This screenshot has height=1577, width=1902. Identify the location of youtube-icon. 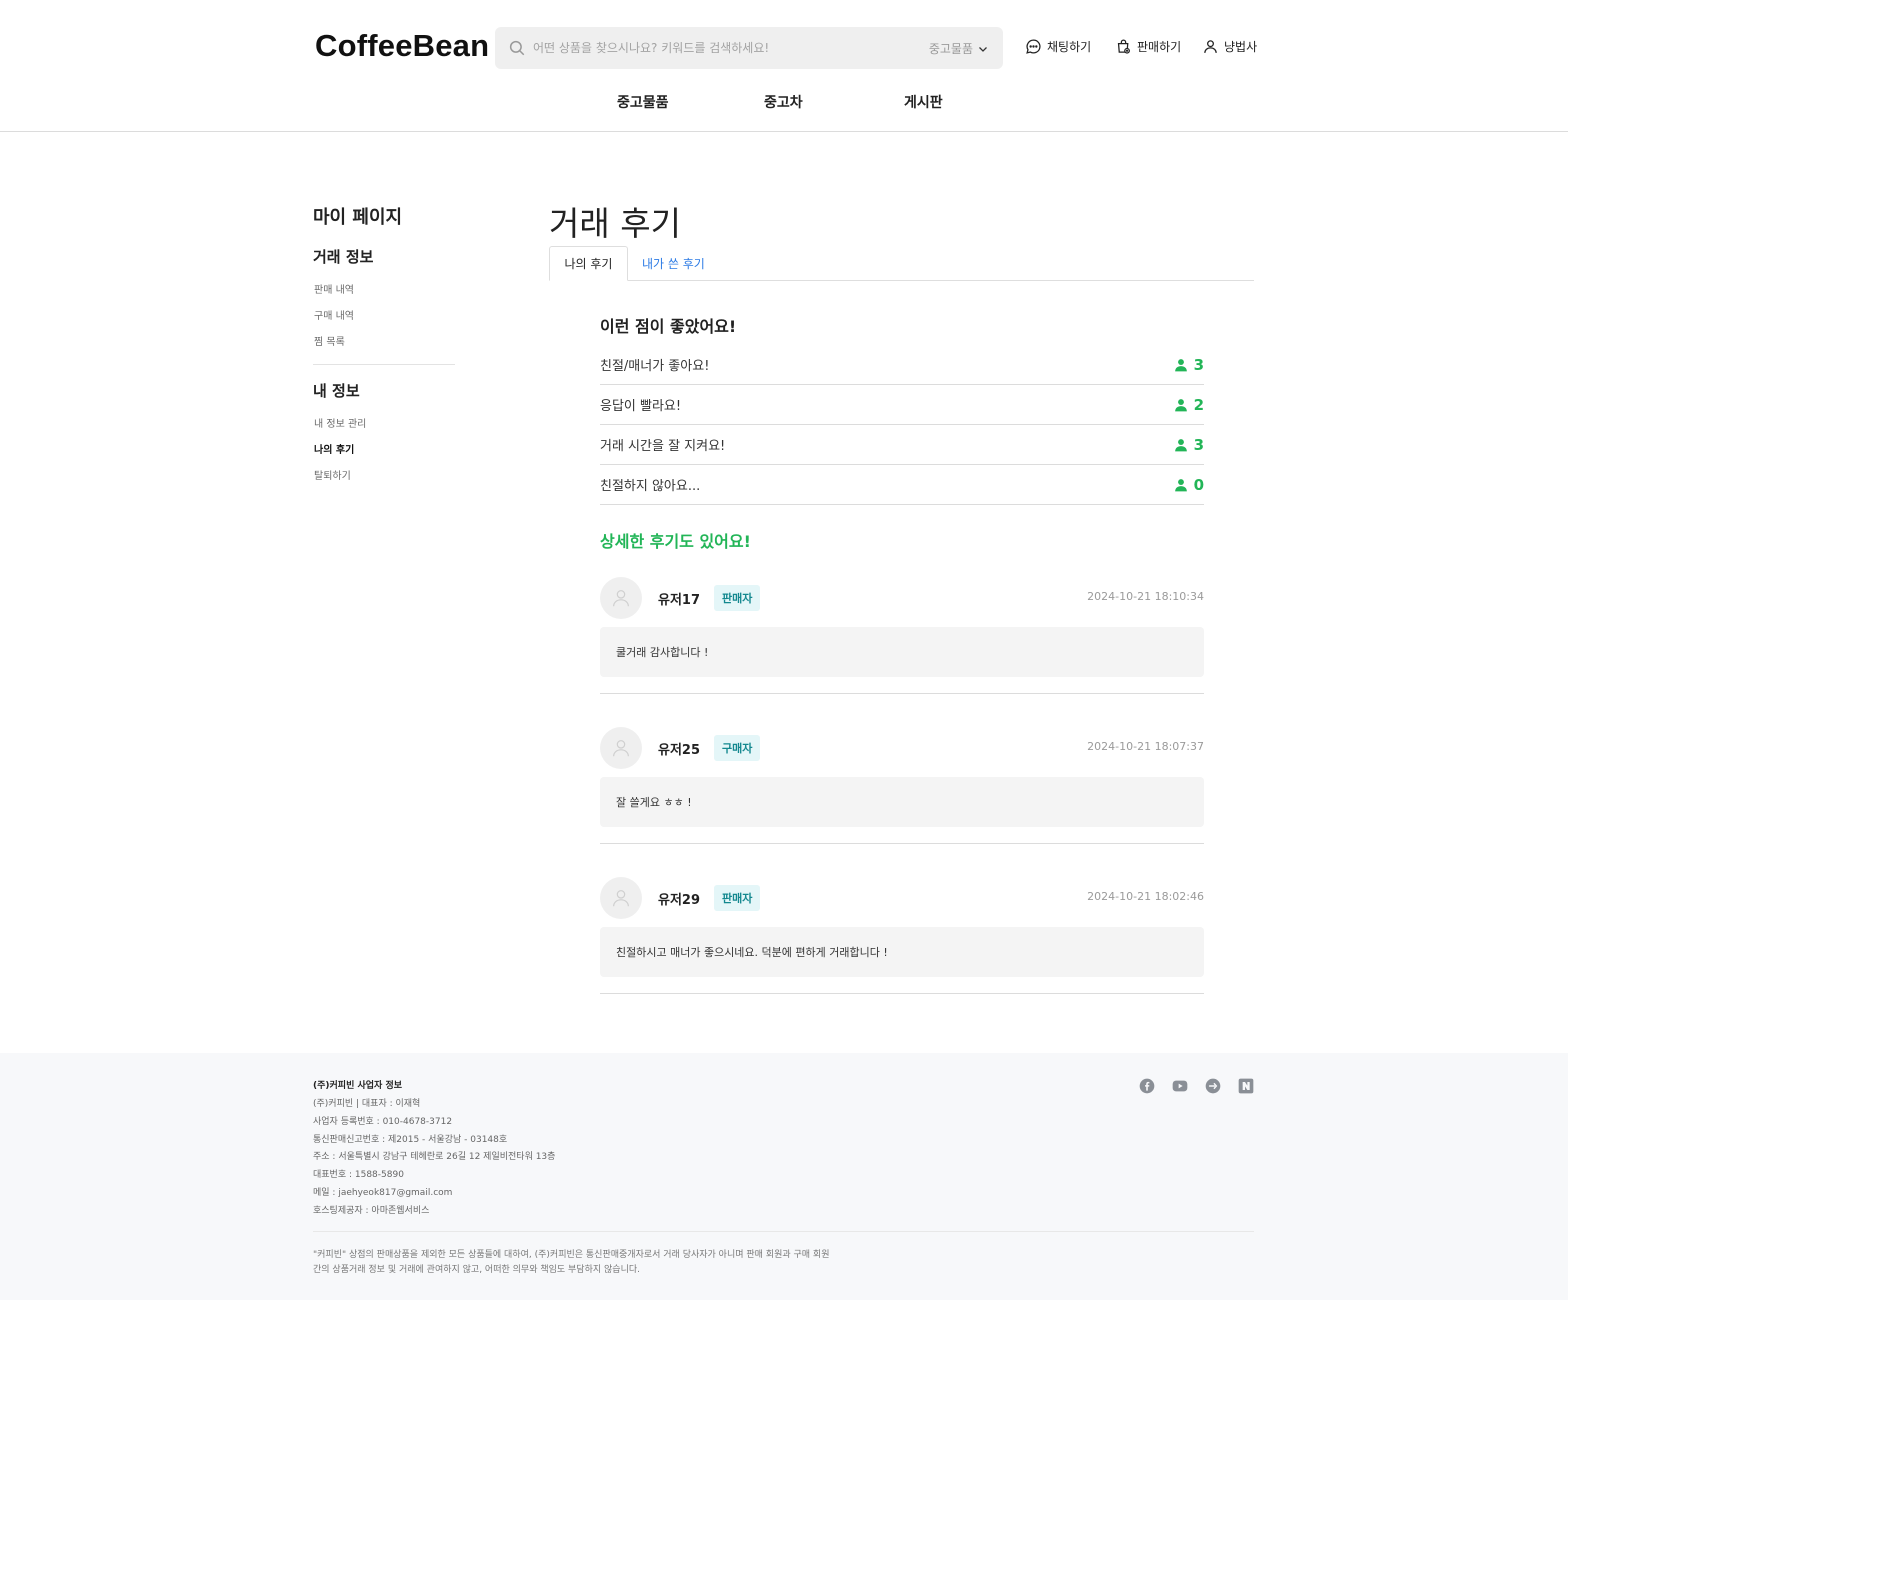
(1180, 1086).